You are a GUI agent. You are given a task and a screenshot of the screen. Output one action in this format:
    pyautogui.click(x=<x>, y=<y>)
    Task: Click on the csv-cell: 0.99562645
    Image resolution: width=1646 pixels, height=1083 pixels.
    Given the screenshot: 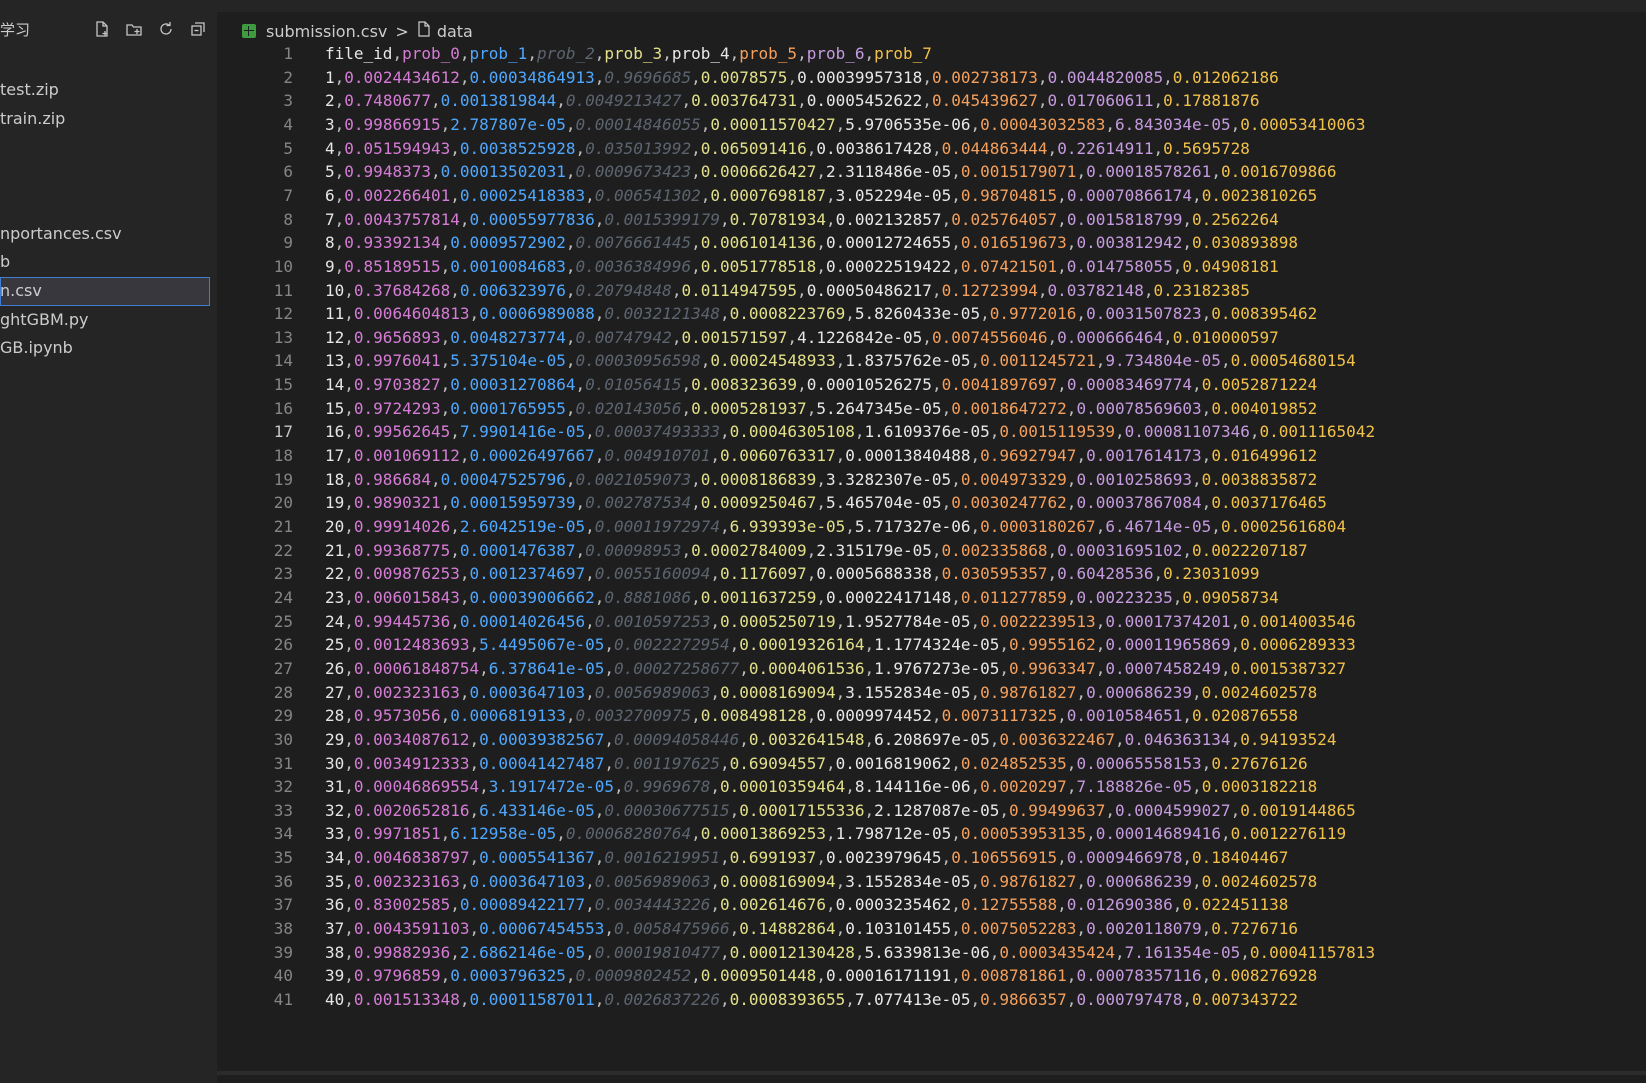 What is the action you would take?
    pyautogui.click(x=402, y=432)
    